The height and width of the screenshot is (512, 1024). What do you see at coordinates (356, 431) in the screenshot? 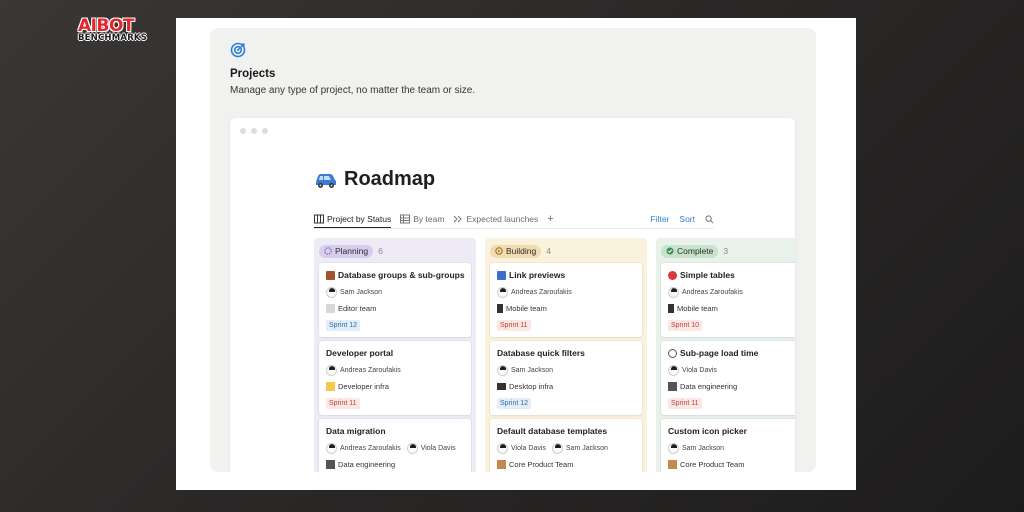
I see `card-title: Data migration` at bounding box center [356, 431].